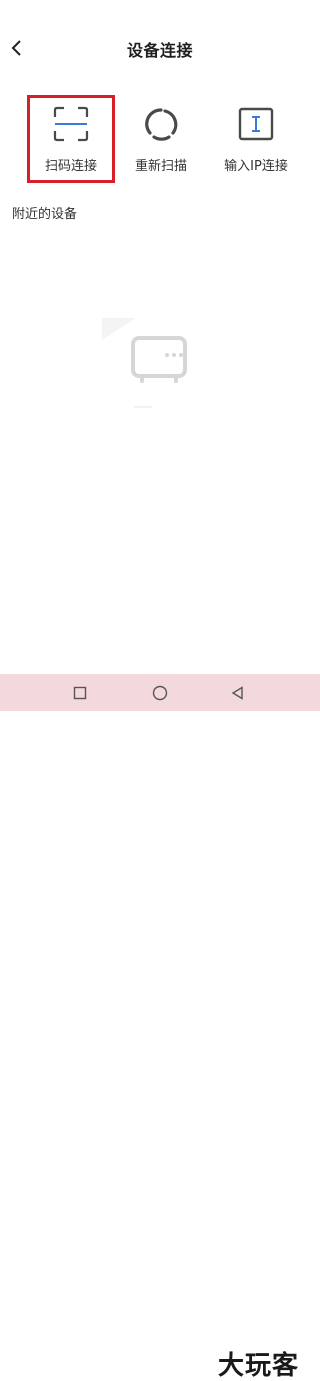 The width and height of the screenshot is (320, 1381). Describe the element at coordinates (256, 166) in the screenshot. I see `input-ip-label: 输入IP连接` at that location.